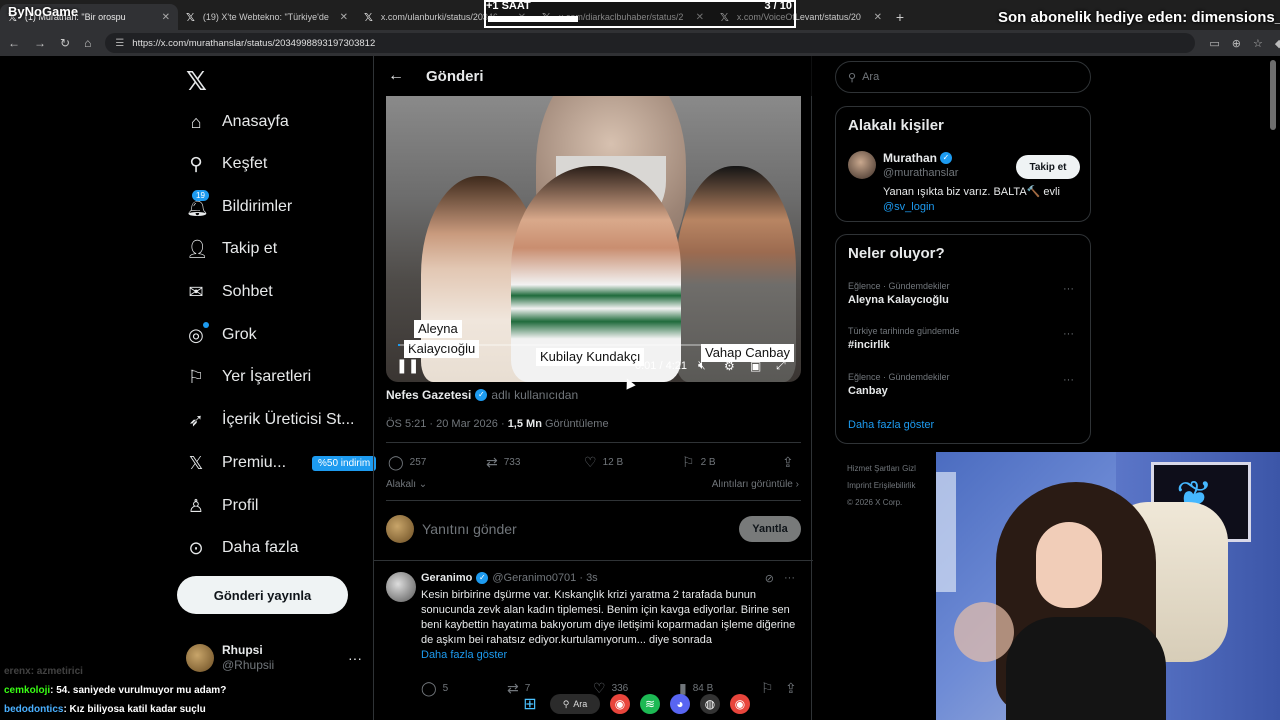 Image resolution: width=1280 pixels, height=720 pixels. What do you see at coordinates (702, 365) in the screenshot?
I see `mute-icon: 🔇︎` at bounding box center [702, 365].